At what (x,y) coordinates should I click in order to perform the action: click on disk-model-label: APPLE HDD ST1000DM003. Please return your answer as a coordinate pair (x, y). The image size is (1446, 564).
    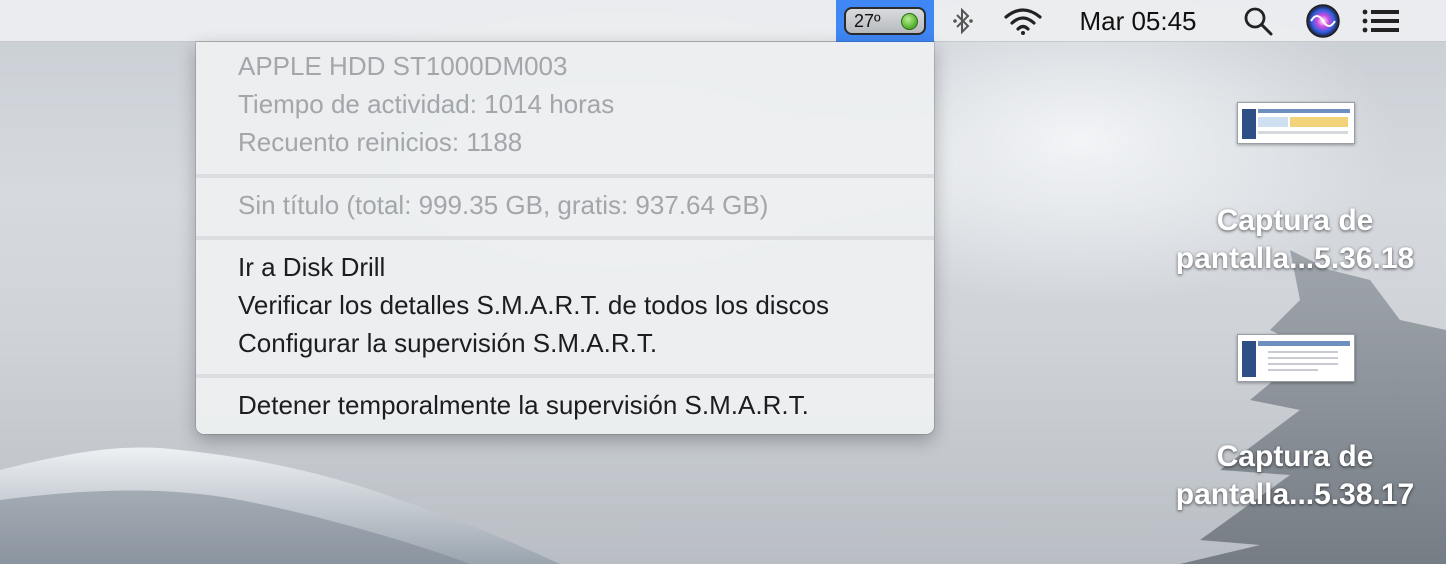
    Looking at the image, I should click on (403, 66).